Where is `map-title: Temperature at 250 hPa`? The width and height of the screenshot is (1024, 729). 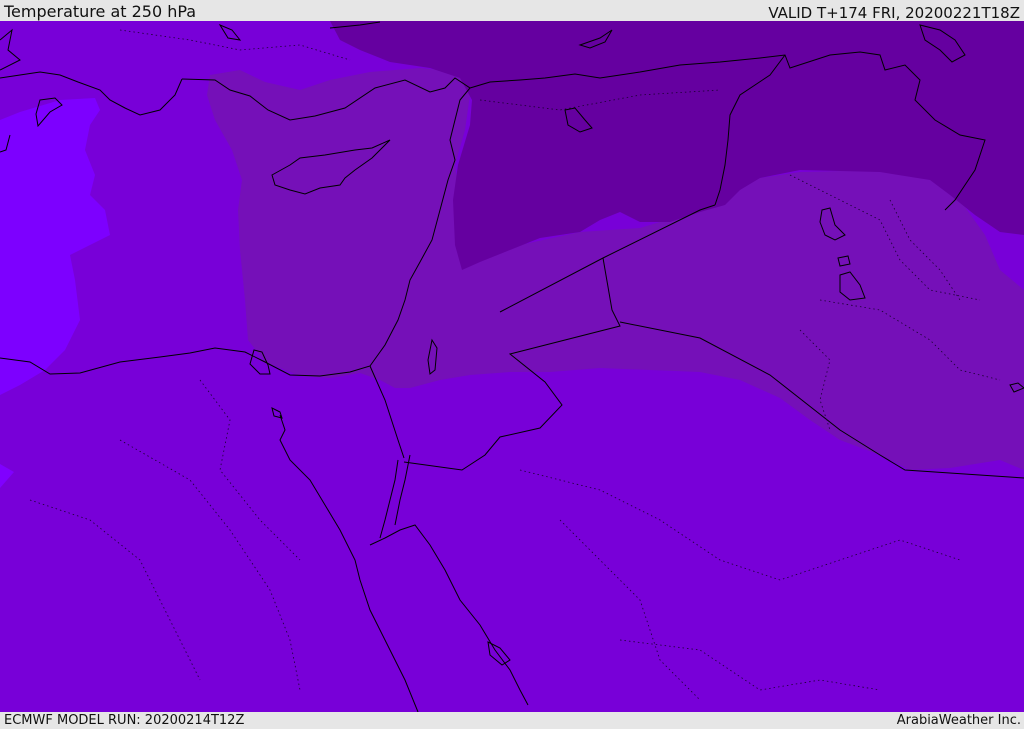 map-title: Temperature at 250 hPa is located at coordinates (100, 11).